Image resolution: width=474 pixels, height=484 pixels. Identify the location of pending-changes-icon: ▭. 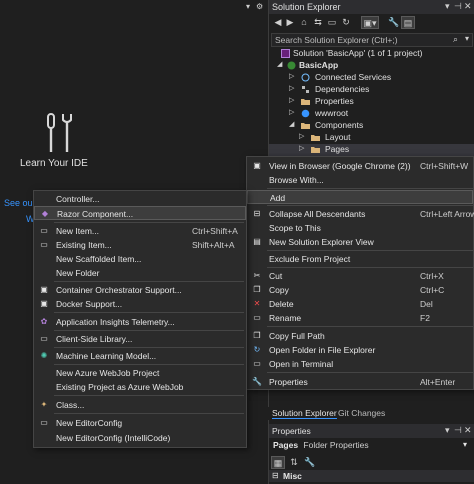
(332, 22).